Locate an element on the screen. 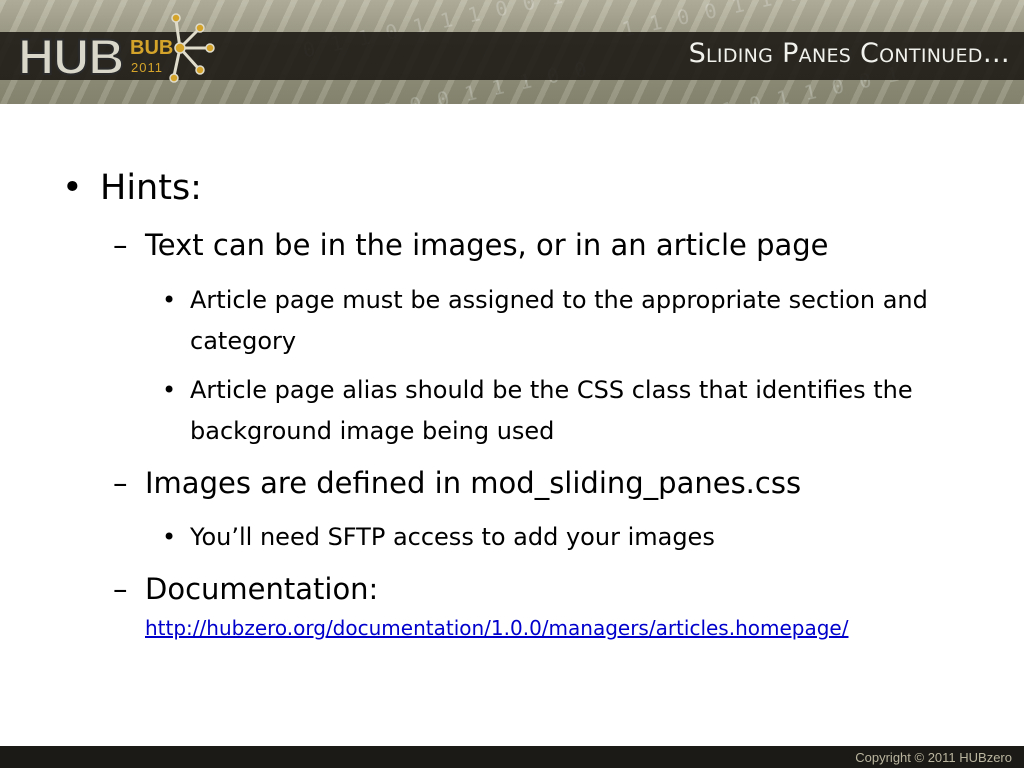 This screenshot has width=1024, height=768. footer-bar: Copyright © 2011 HUBzero is located at coordinates (512, 757).